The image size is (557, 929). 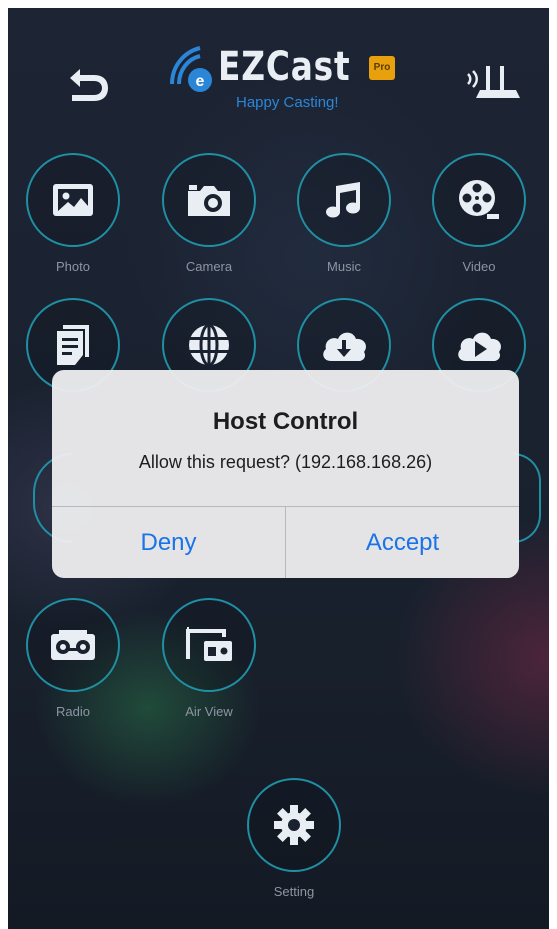 I want to click on music-button, so click(x=344, y=200).